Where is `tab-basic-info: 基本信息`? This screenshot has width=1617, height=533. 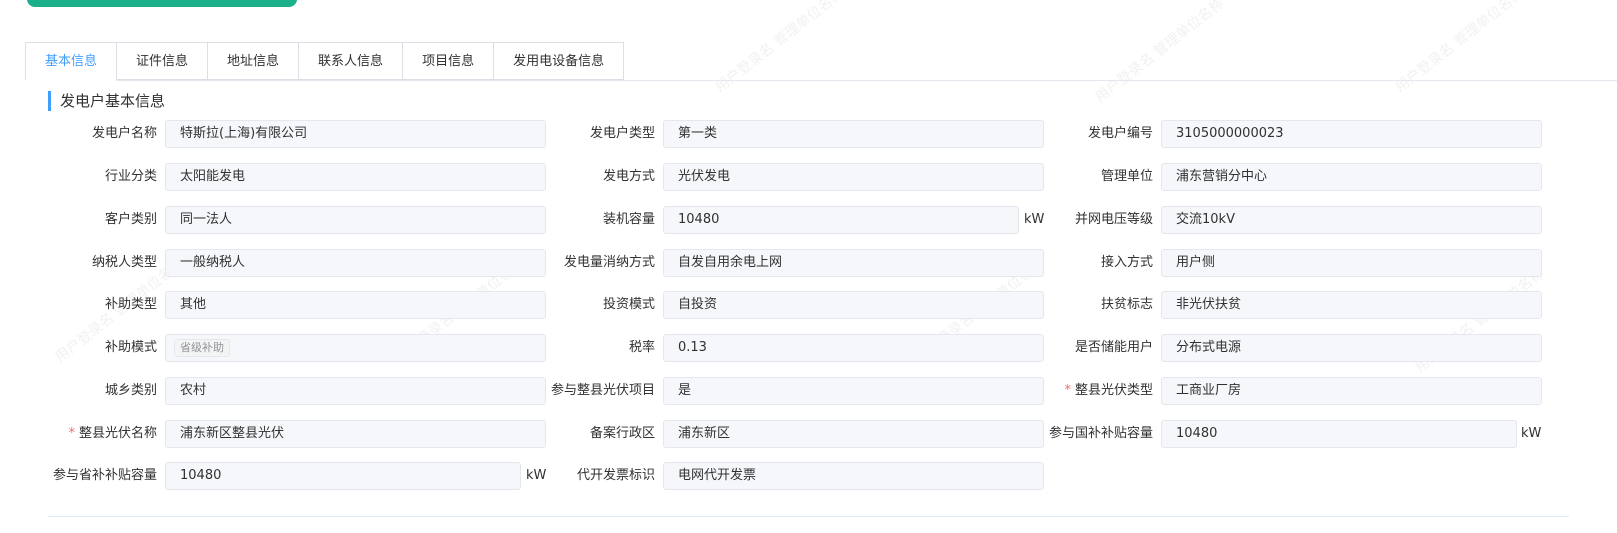 tab-basic-info: 基本信息 is located at coordinates (71, 61).